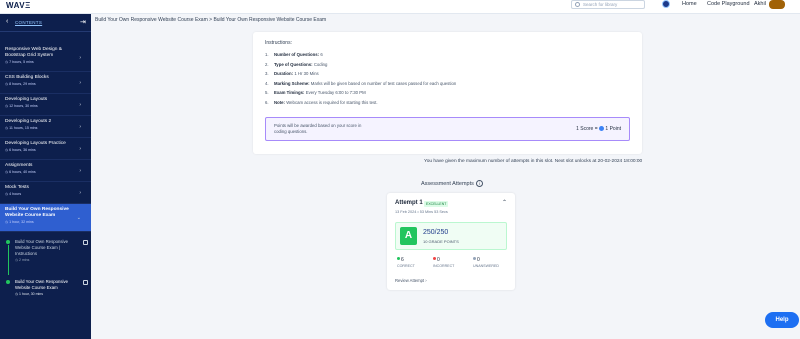 This screenshot has width=800, height=339. I want to click on collapse-icon: ⇥, so click(83, 22).